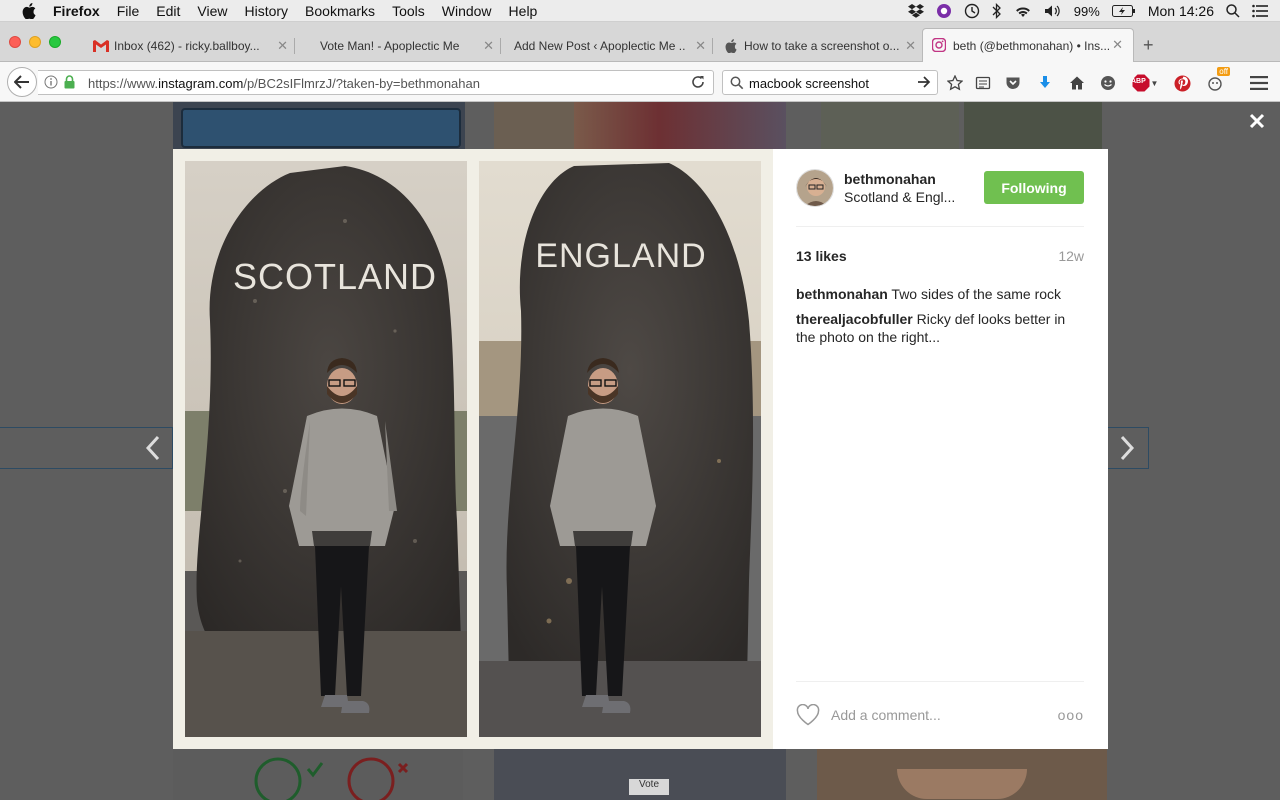 This screenshot has height=800, width=1280. What do you see at coordinates (1217, 80) in the screenshot?
I see `extension-toggle-icon: off` at bounding box center [1217, 80].